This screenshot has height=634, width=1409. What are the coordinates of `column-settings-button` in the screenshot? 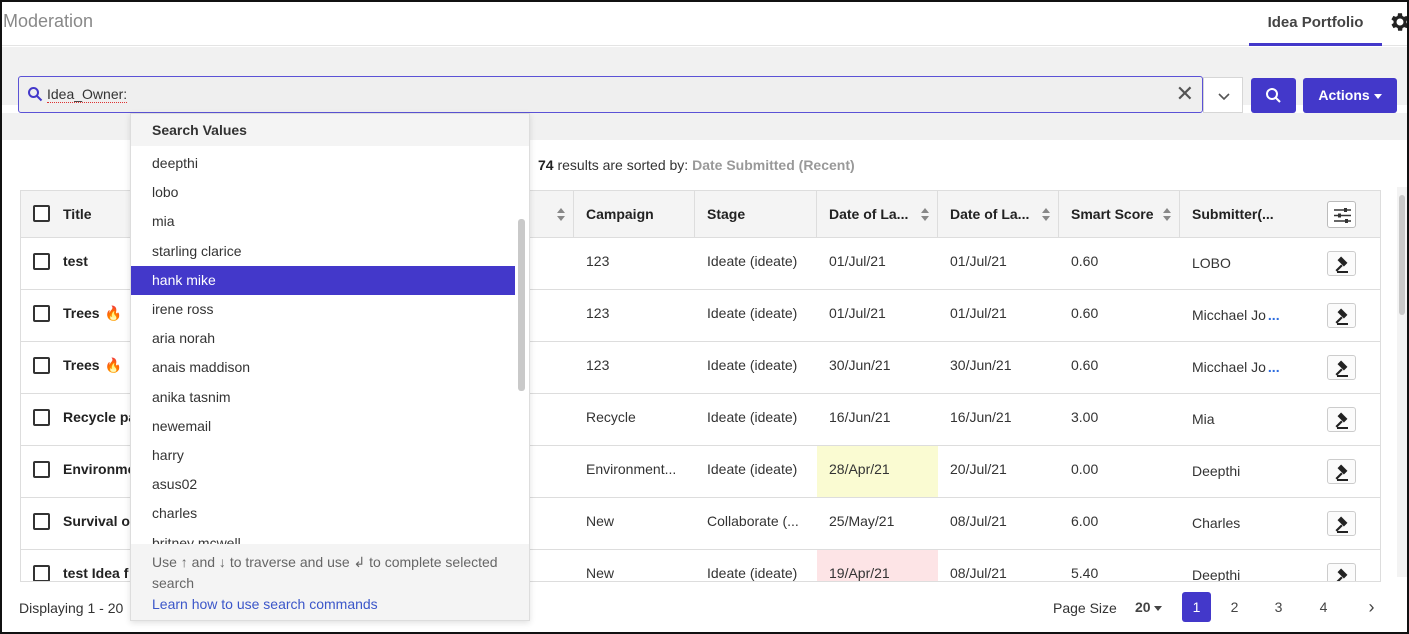 It's located at (1341, 214).